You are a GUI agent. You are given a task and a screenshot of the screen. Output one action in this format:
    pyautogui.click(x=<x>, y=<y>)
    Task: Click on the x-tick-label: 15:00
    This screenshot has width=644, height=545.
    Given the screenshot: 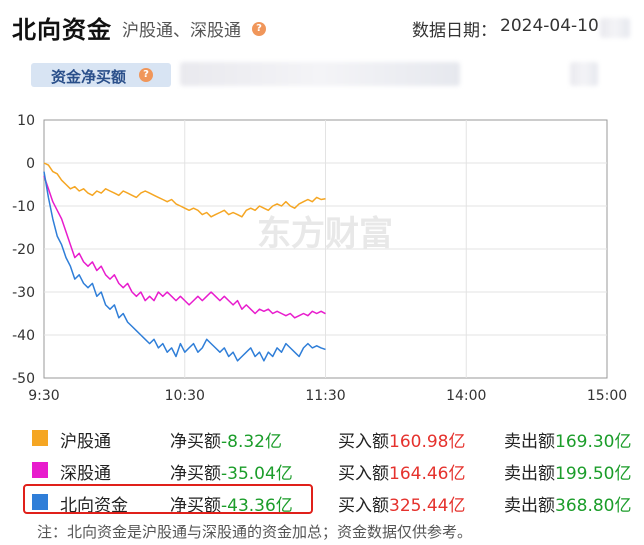 What is the action you would take?
    pyautogui.click(x=607, y=396)
    